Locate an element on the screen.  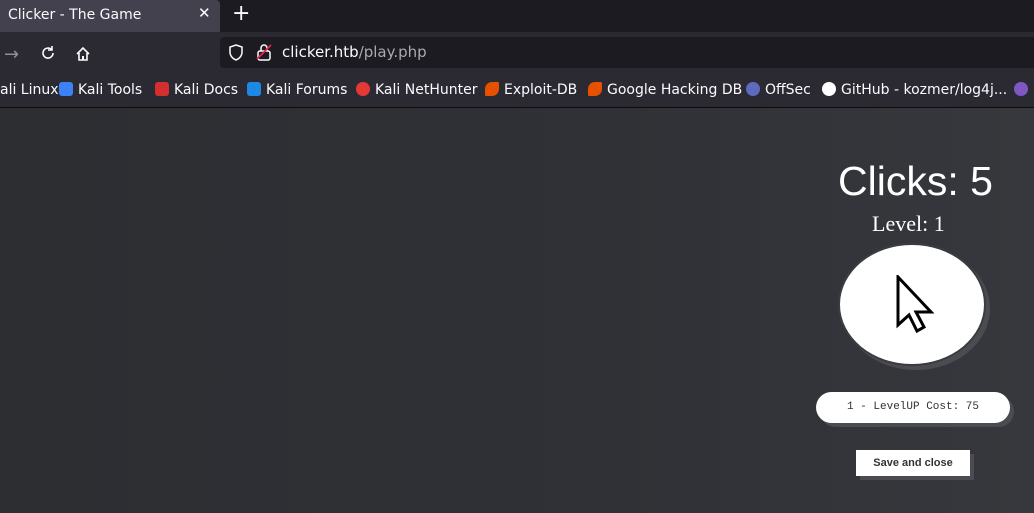
url-text: clicker.htb/play.php is located at coordinates (354, 52).